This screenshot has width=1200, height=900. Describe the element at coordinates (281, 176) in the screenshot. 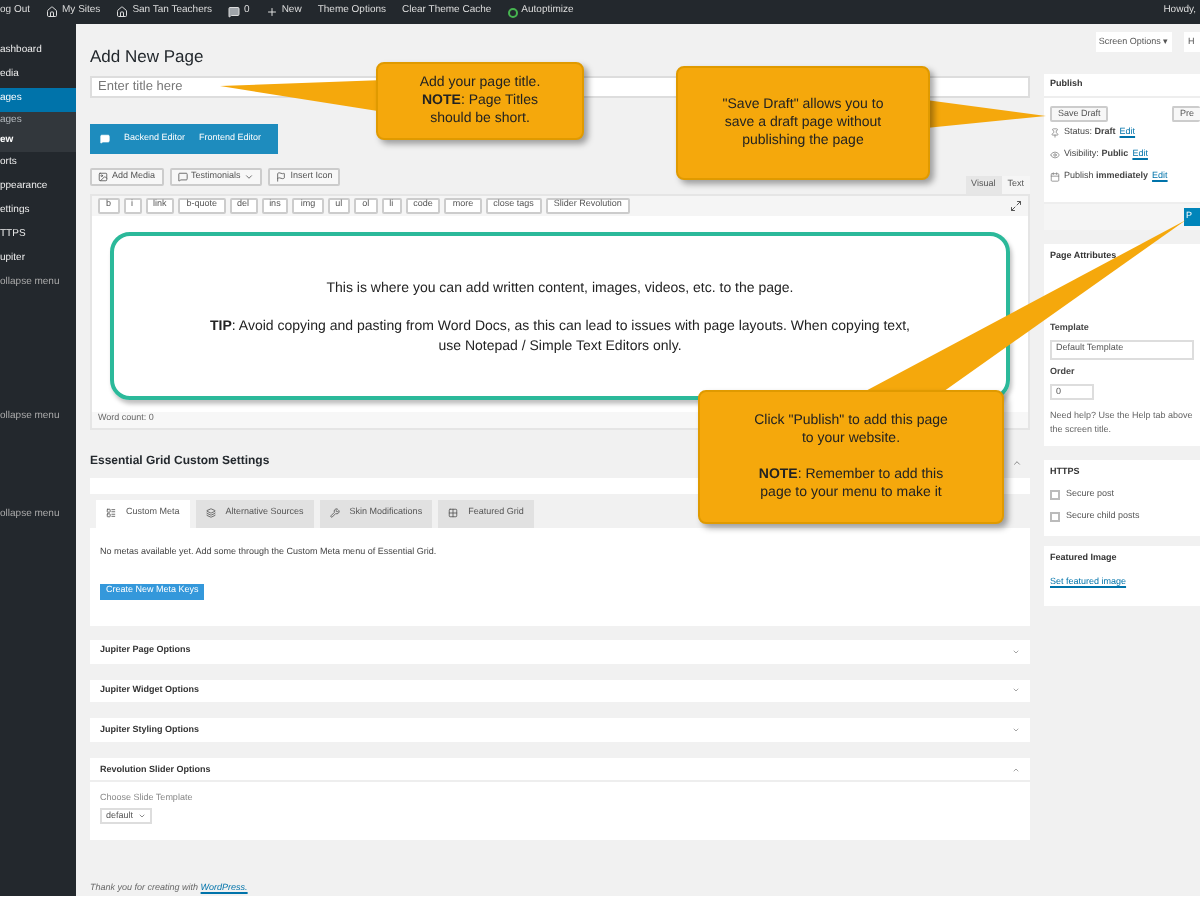

I see `flag-icon` at that location.